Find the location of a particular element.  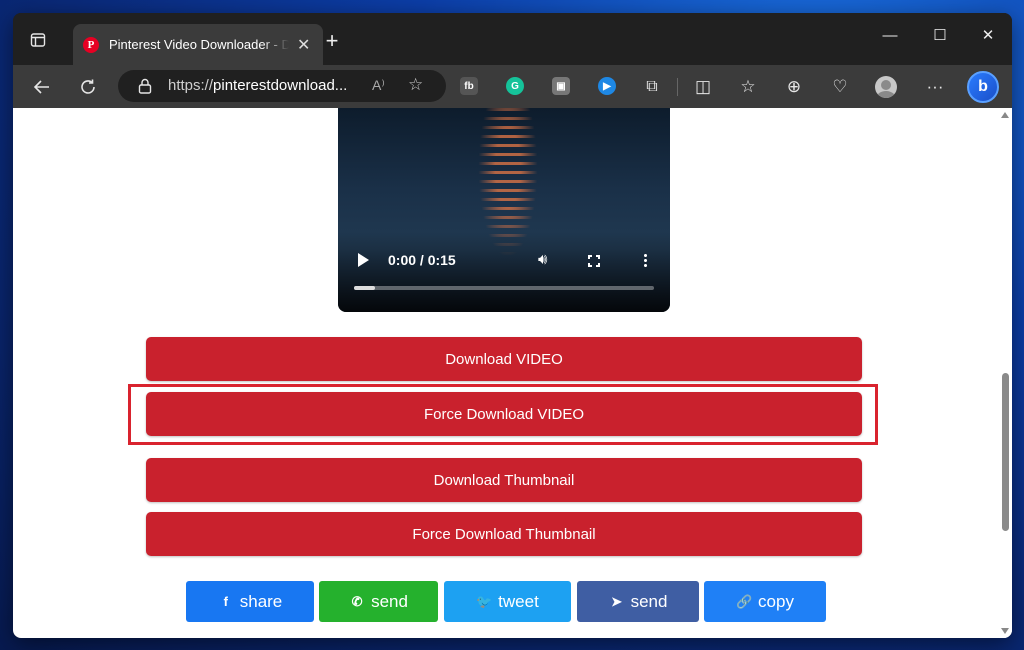

highlight-box is located at coordinates (503, 414).